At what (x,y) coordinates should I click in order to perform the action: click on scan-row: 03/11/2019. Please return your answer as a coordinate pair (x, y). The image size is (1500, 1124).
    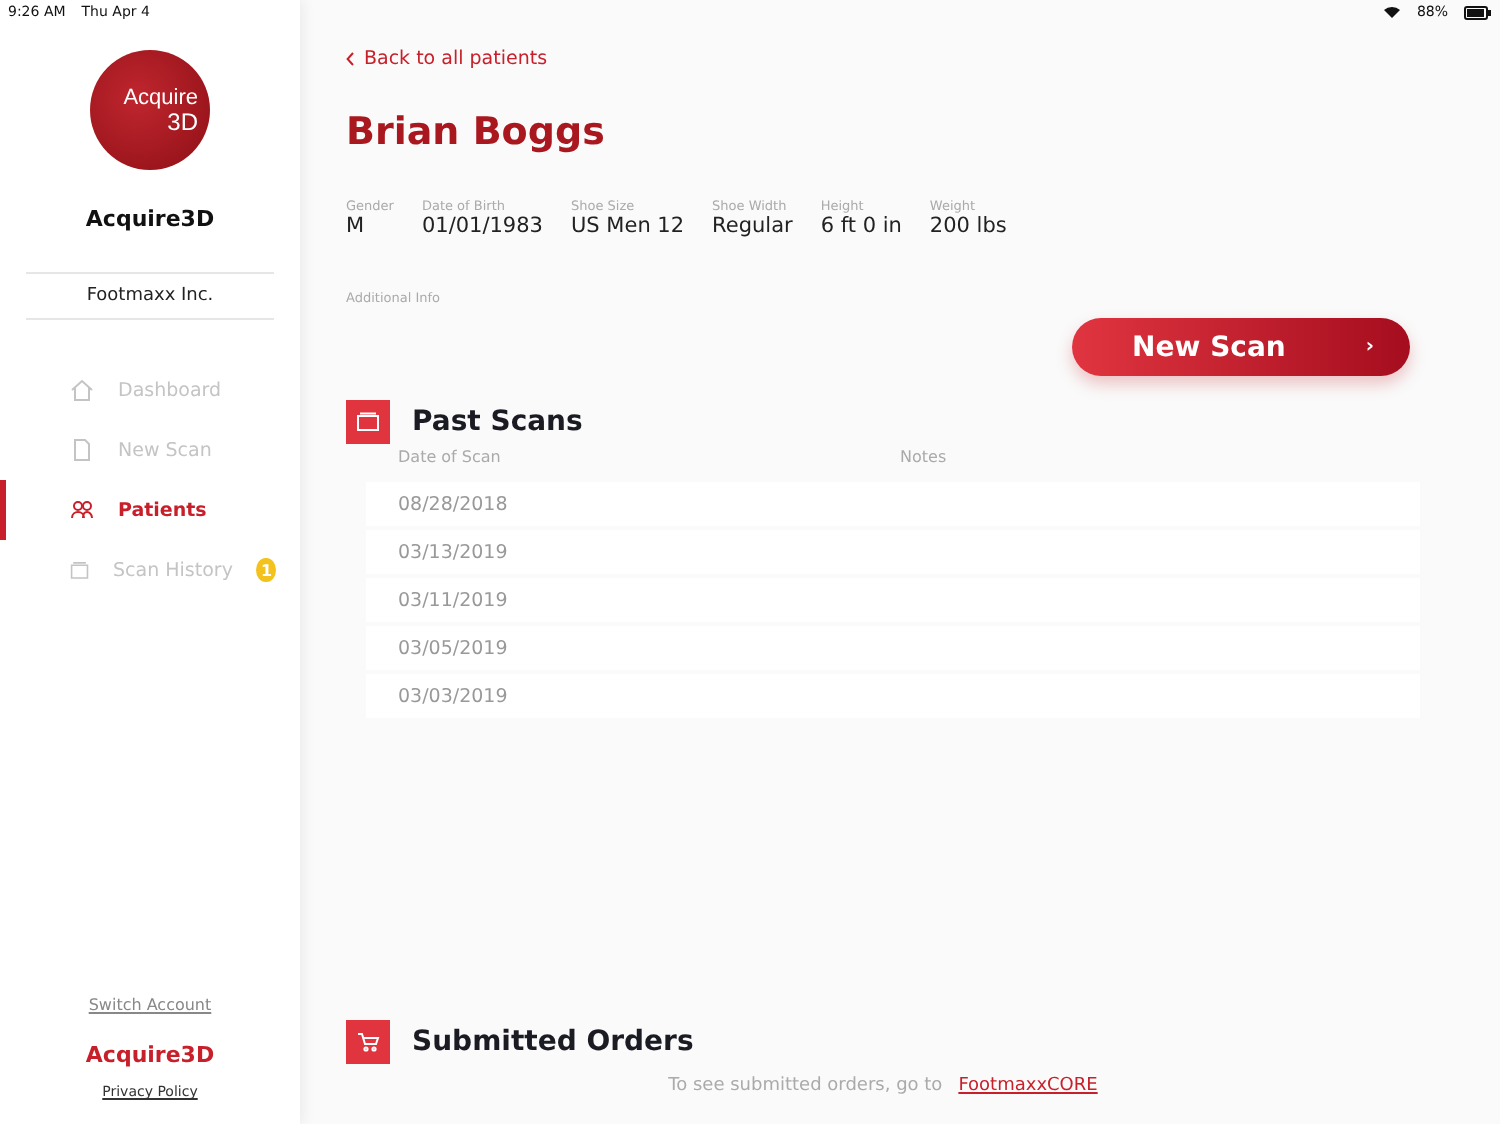
    Looking at the image, I should click on (893, 600).